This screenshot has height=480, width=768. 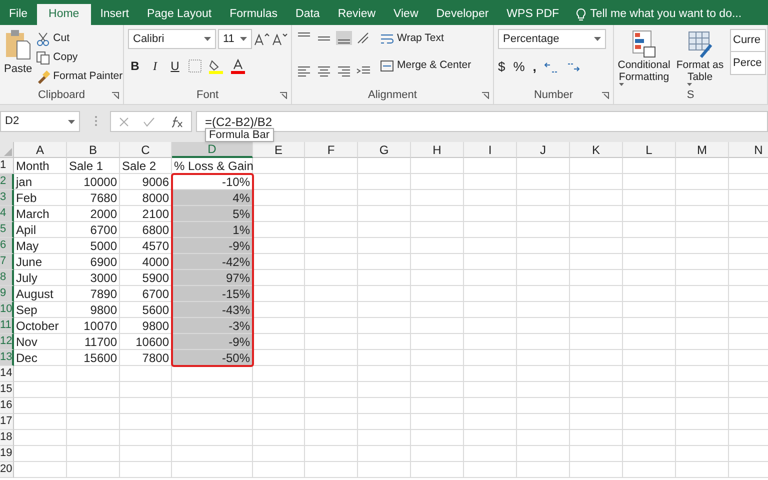 I want to click on row-header: 10, so click(x=7, y=310).